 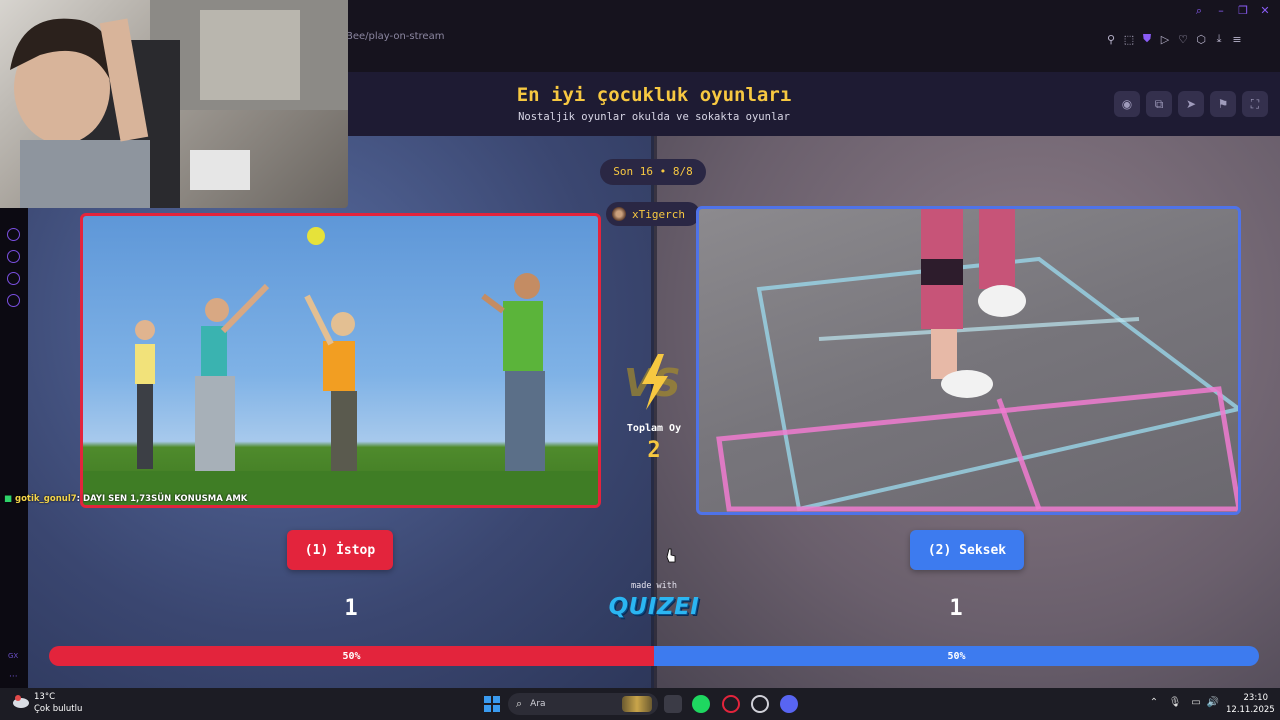 What do you see at coordinates (1174, 39) in the screenshot?
I see `browser-toolbar-icons: ⚲ ⬚ ⛊ ▷ ♡ ⬡ ⤓ ≡` at bounding box center [1174, 39].